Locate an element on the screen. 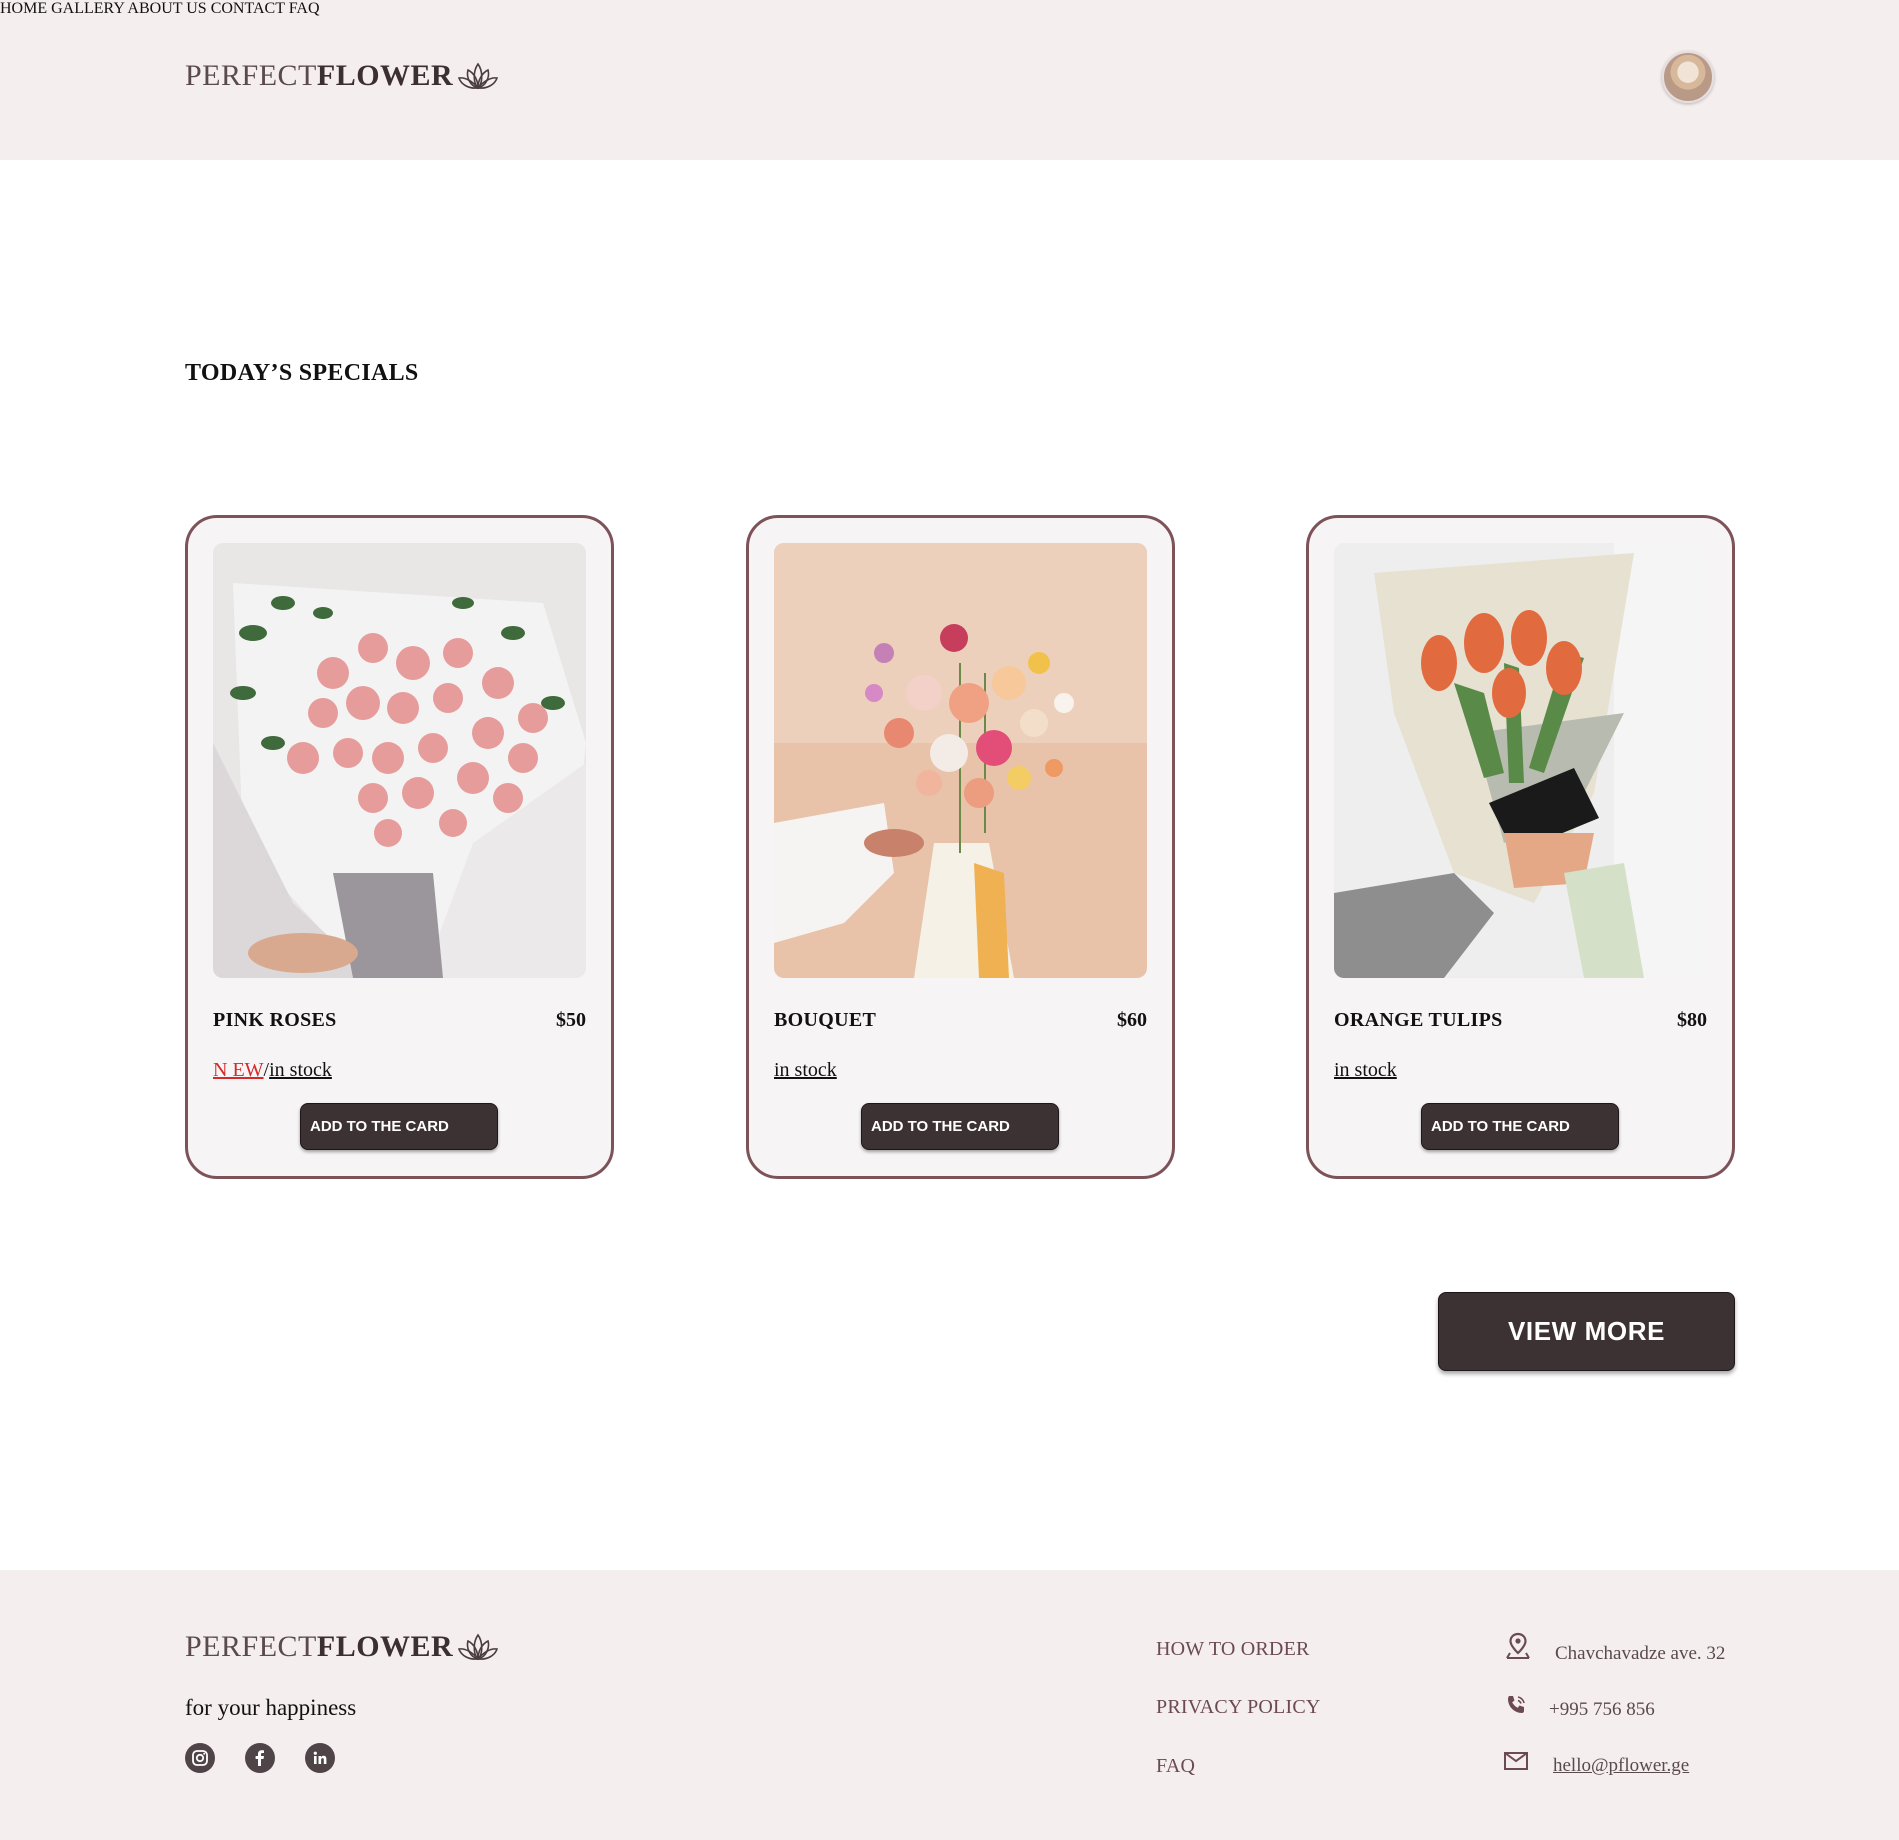 This screenshot has height=1840, width=1899. facebook-icon is located at coordinates (260, 1758).